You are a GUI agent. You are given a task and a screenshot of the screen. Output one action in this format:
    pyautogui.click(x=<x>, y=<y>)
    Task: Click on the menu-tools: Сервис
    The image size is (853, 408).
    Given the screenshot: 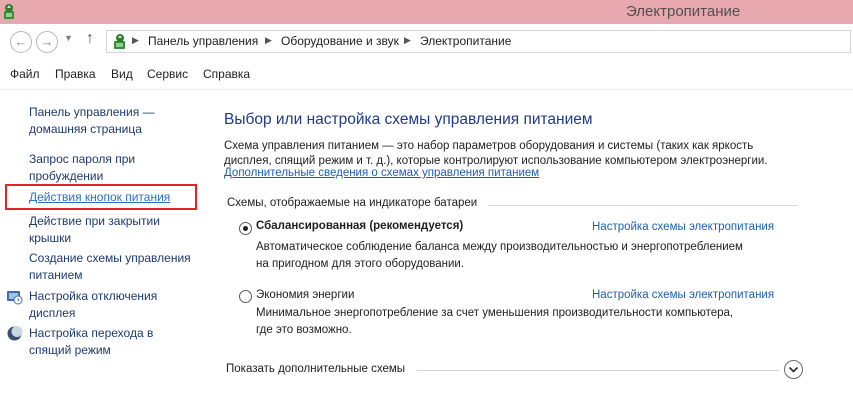 What is the action you would take?
    pyautogui.click(x=167, y=74)
    